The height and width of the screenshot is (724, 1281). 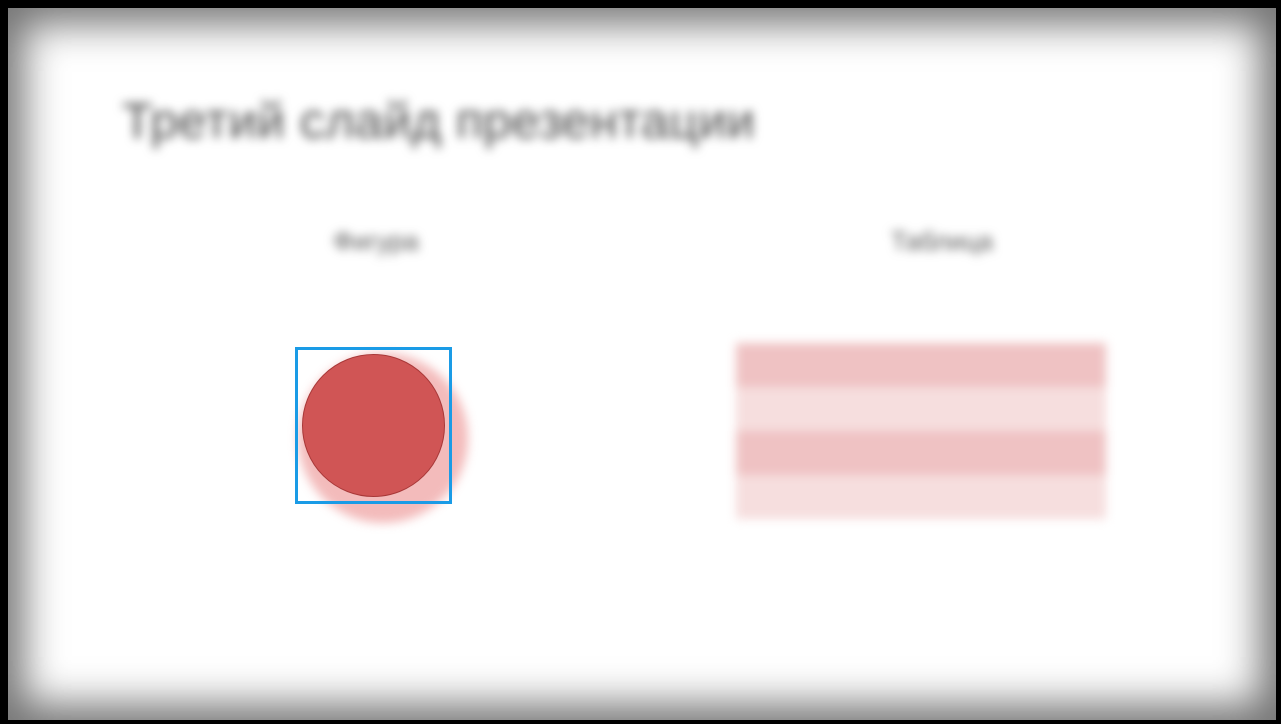 I want to click on circle-shape, so click(x=373, y=425).